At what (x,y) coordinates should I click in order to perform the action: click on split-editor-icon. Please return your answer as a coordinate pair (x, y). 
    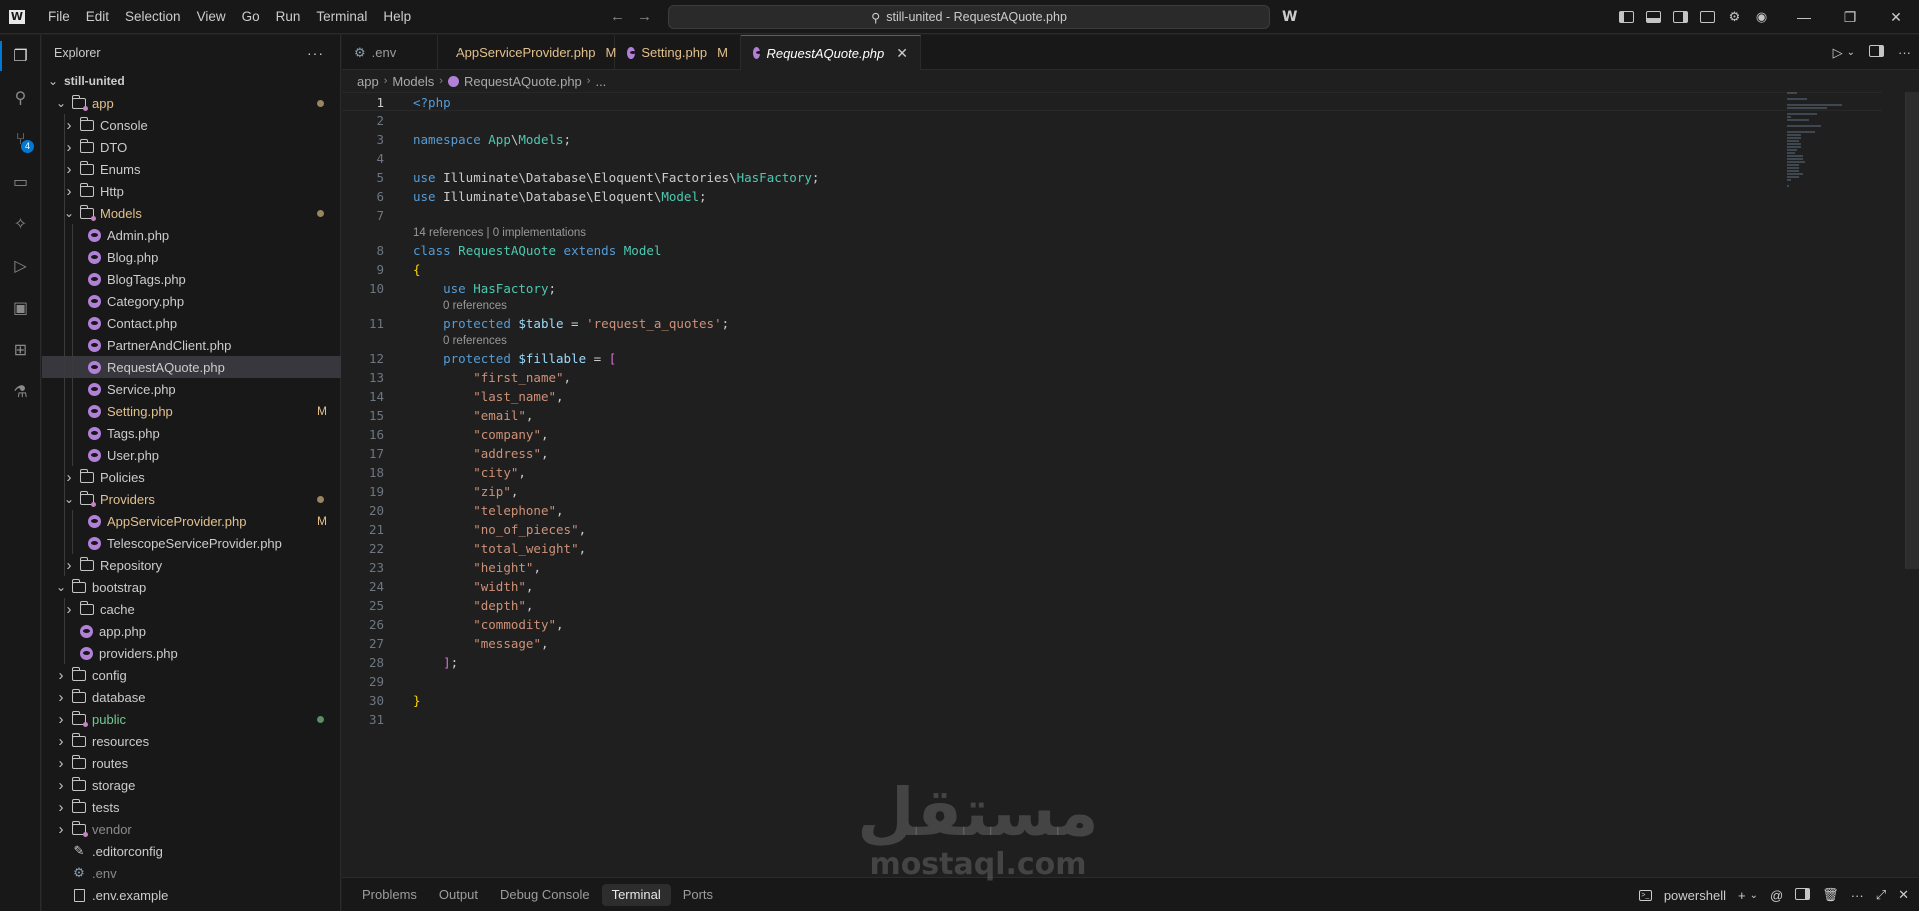
    Looking at the image, I should click on (1876, 52).